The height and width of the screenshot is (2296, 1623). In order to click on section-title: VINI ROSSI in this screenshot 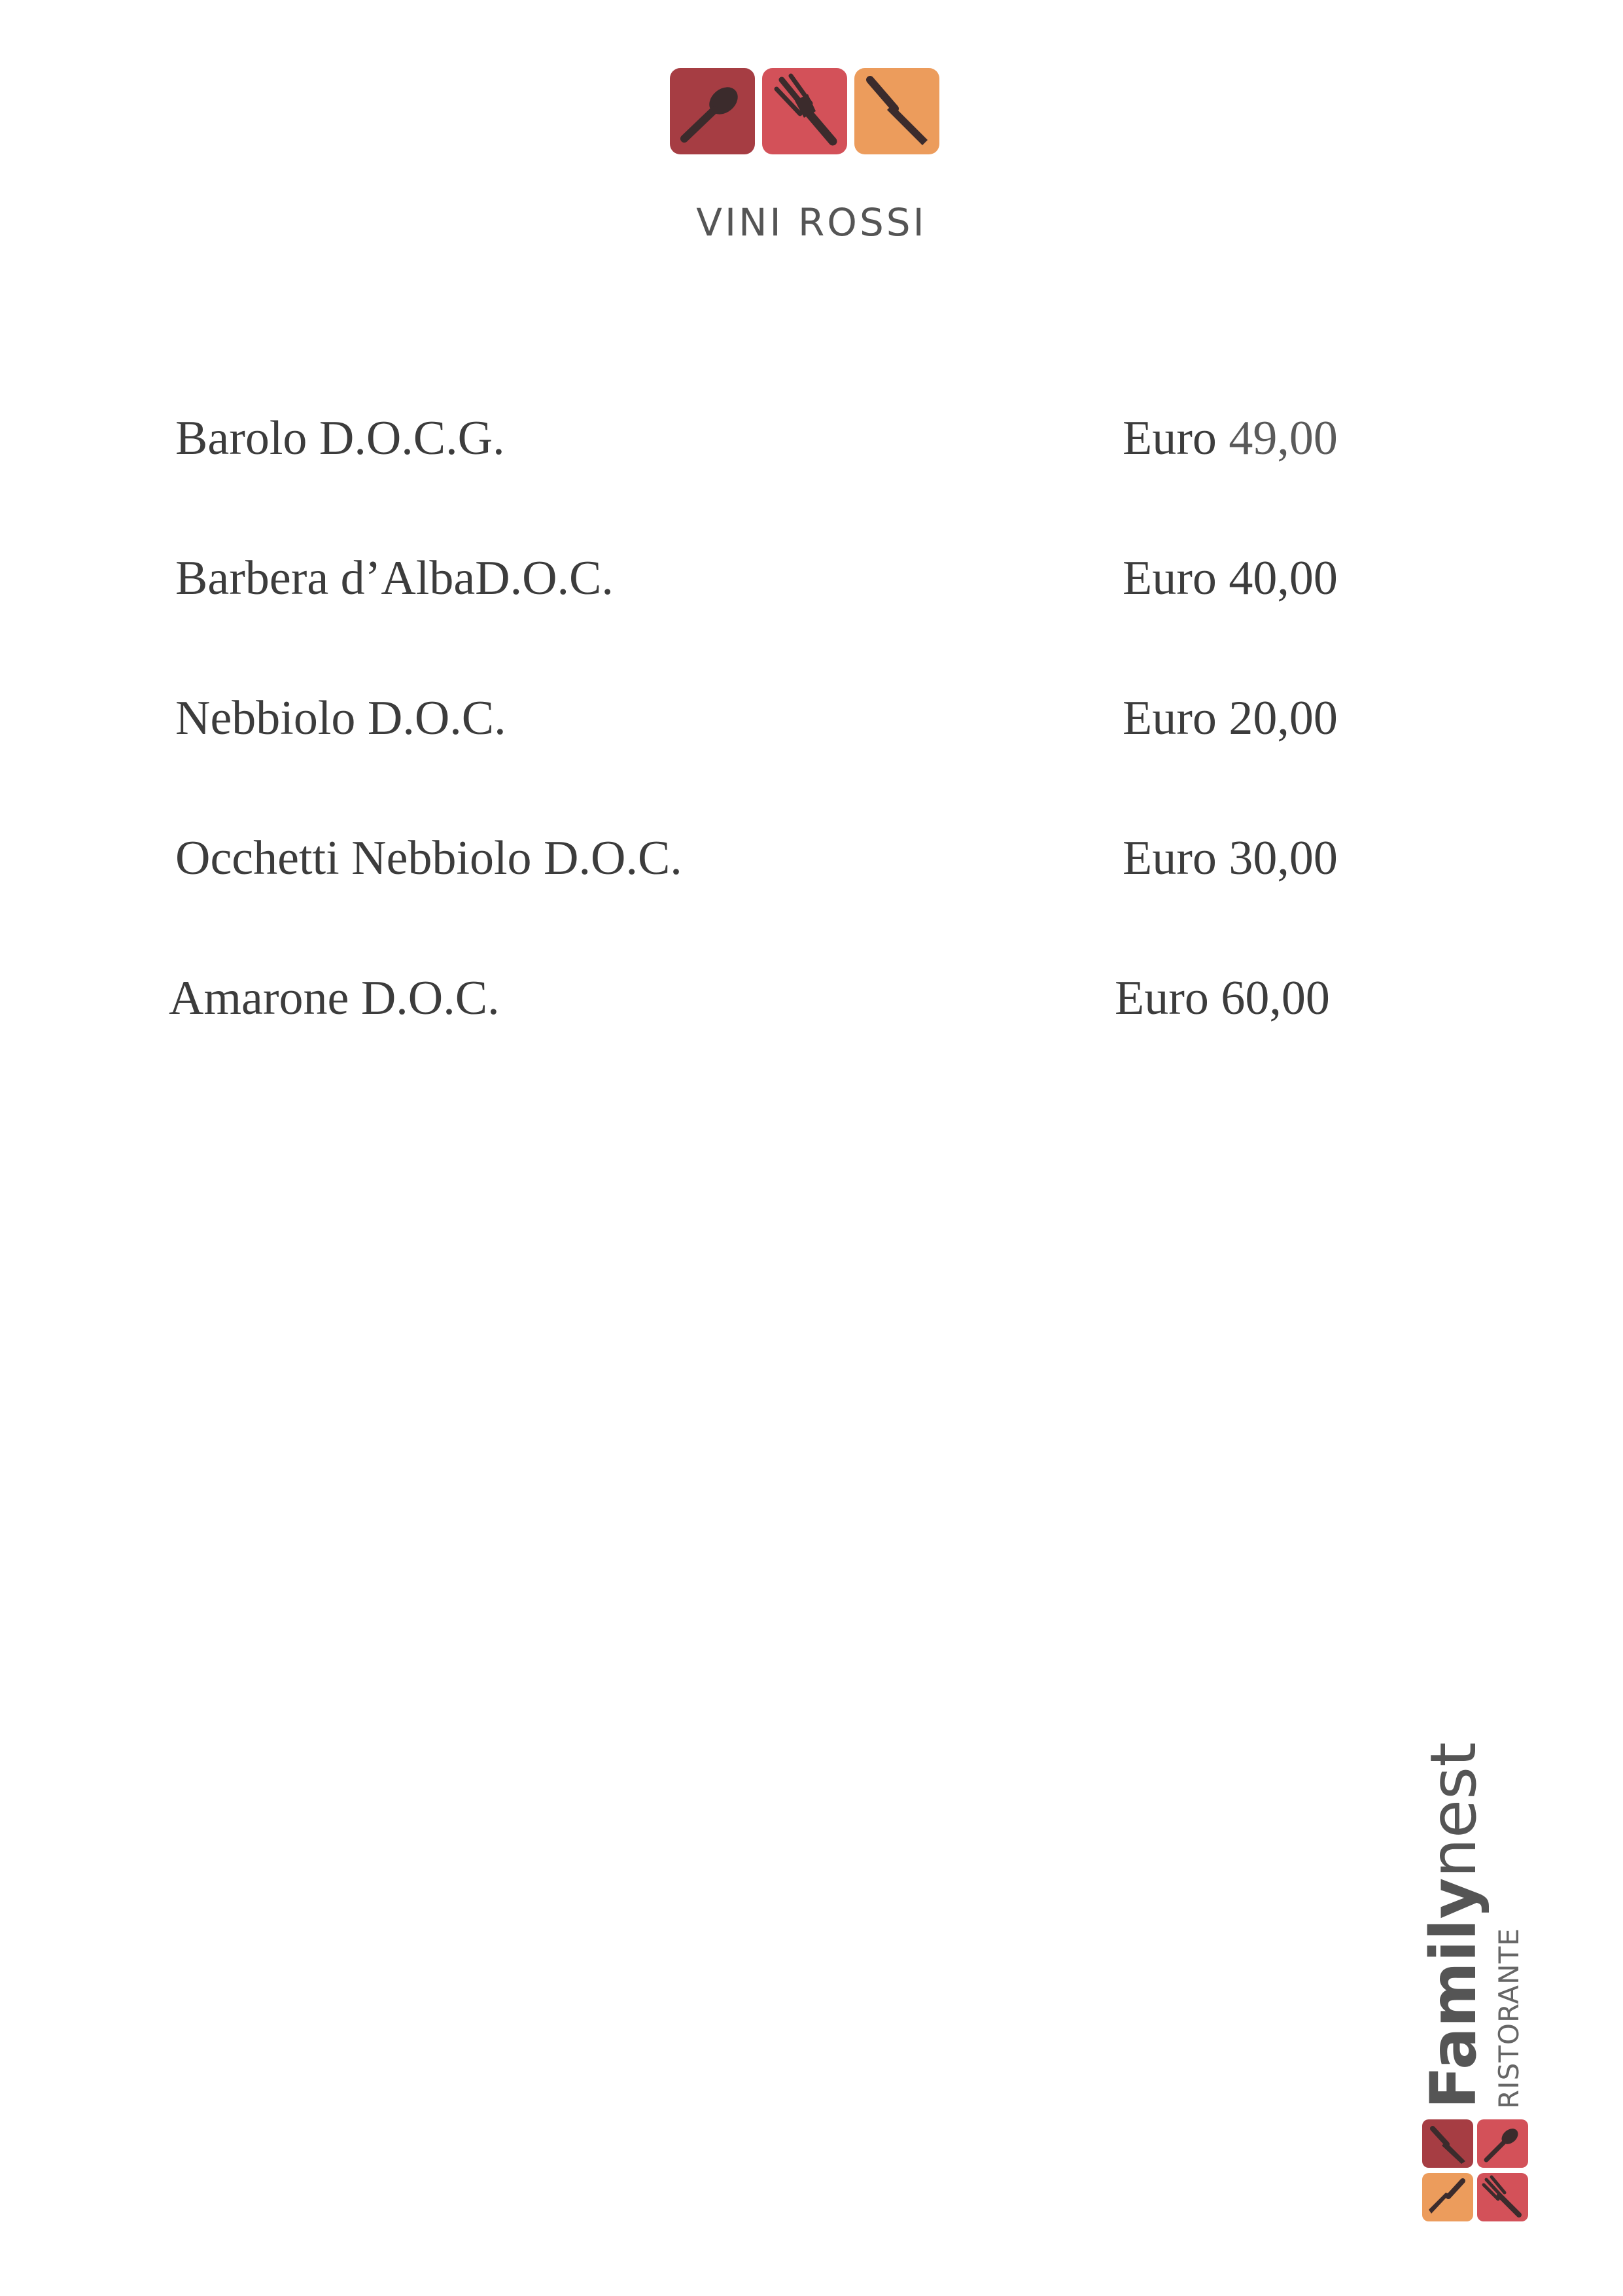, I will do `click(812, 222)`.